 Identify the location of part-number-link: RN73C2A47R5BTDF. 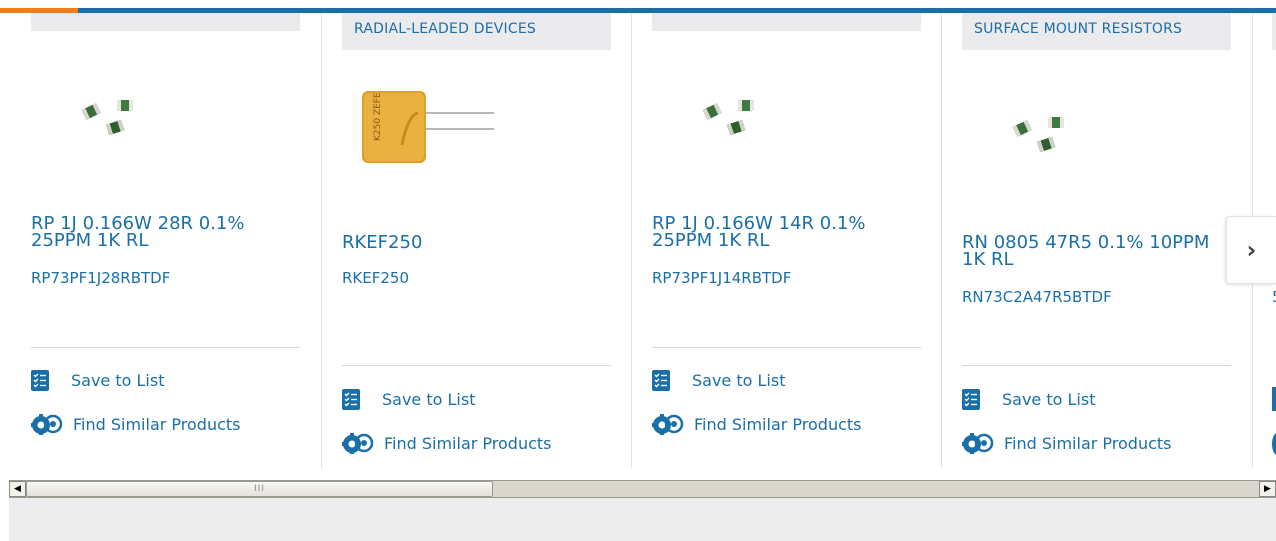
(1037, 297).